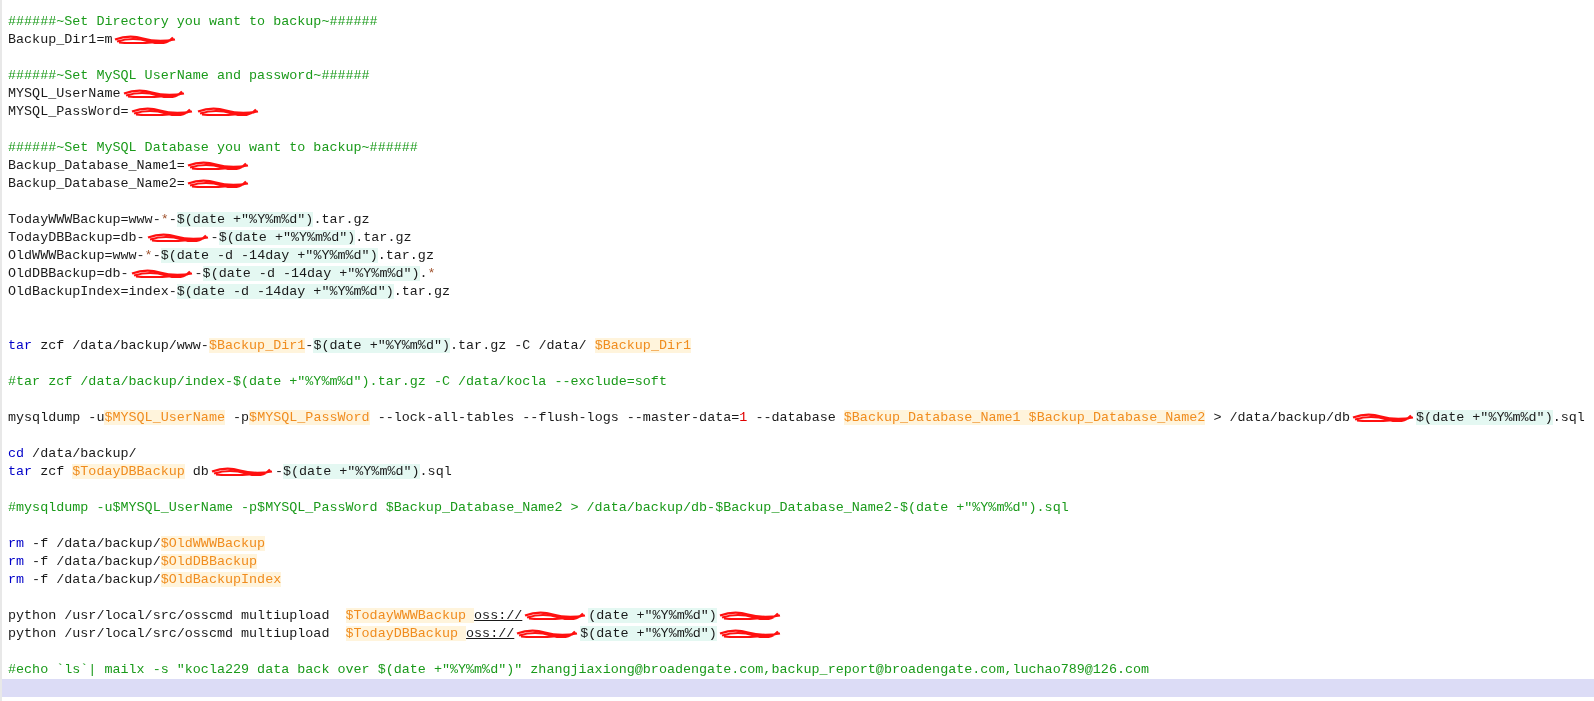 The height and width of the screenshot is (701, 1594). I want to click on code-text: Backup_Database_Name1=, so click(96, 165).